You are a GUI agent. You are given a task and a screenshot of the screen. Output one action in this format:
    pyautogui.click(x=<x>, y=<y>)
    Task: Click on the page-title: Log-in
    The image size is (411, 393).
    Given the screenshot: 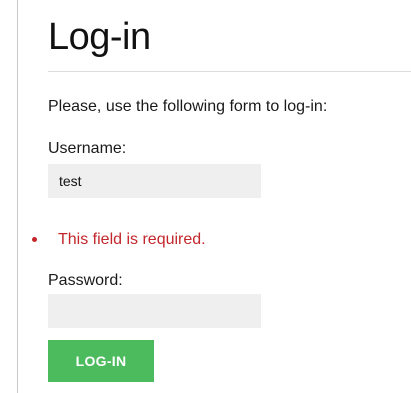 What is the action you would take?
    pyautogui.click(x=99, y=37)
    